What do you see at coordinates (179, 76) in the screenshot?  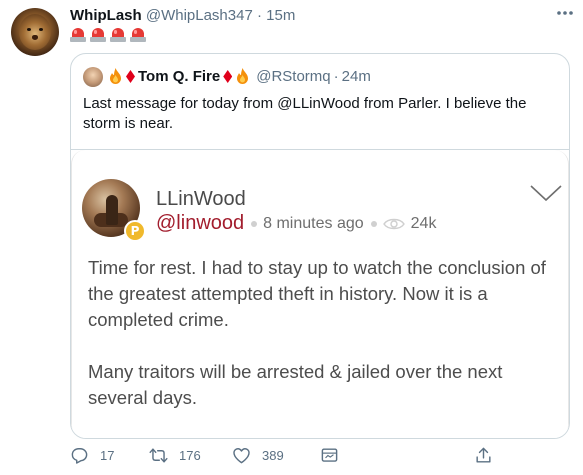 I see `quoted-display-name: Tom Q. Fire` at bounding box center [179, 76].